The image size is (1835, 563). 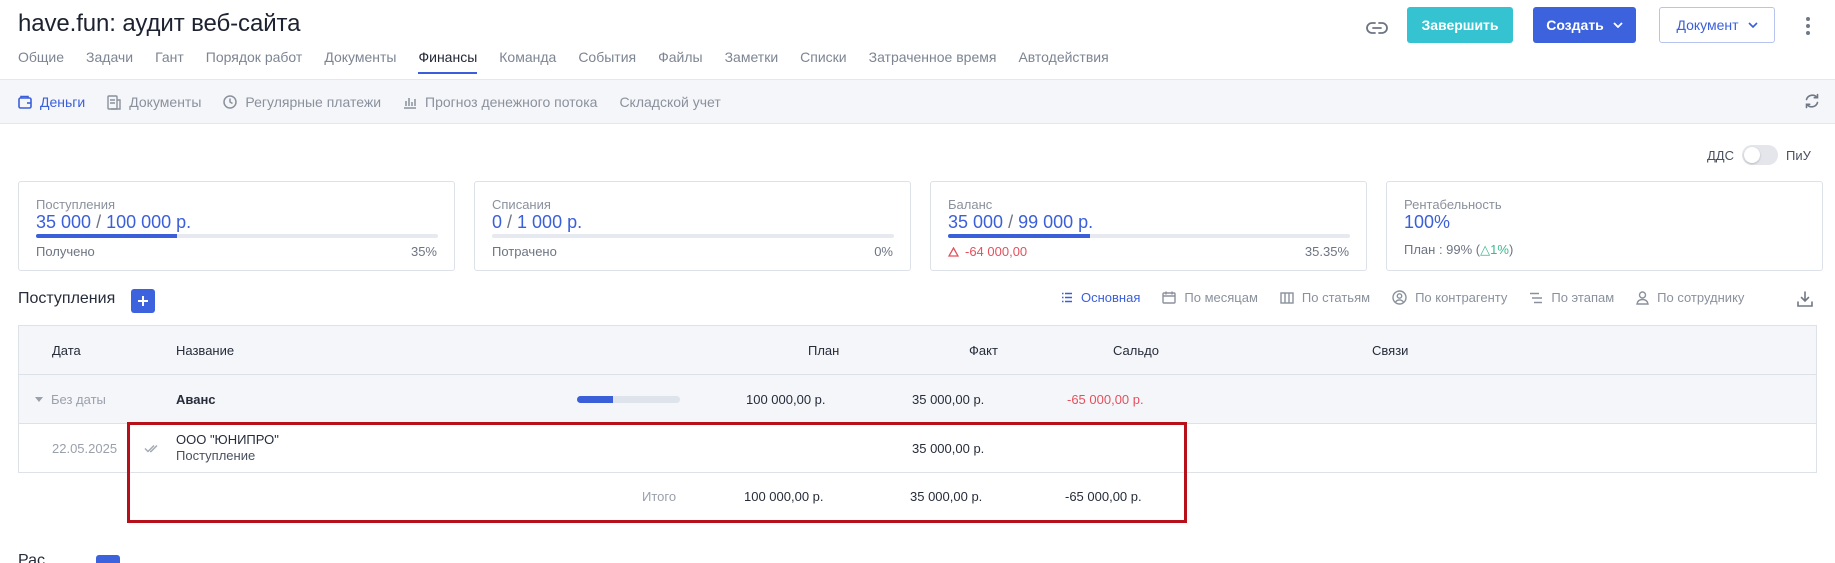 I want to click on refresh-icon, so click(x=1812, y=101).